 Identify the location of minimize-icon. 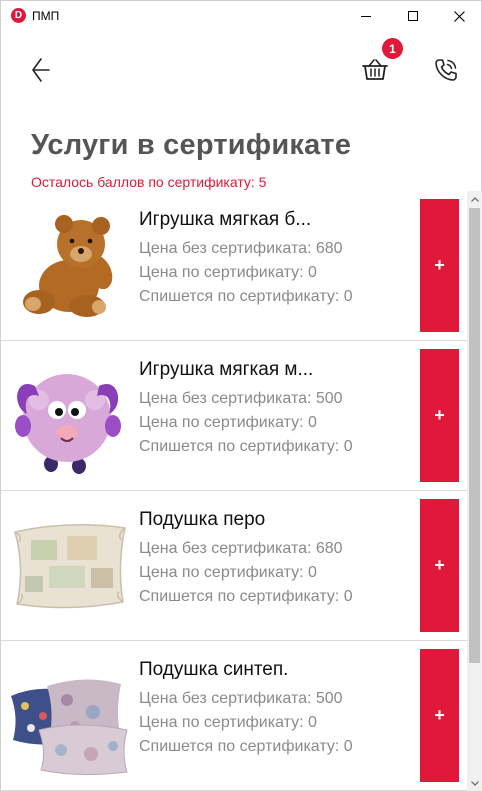
(366, 16).